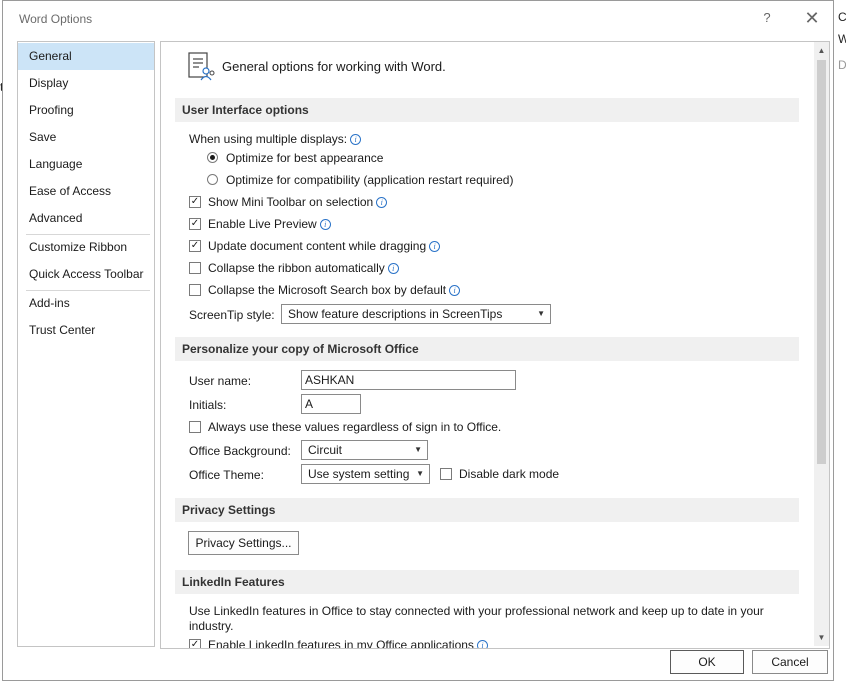 The image size is (846, 685). What do you see at coordinates (812, 18) in the screenshot?
I see `close-button: ✕` at bounding box center [812, 18].